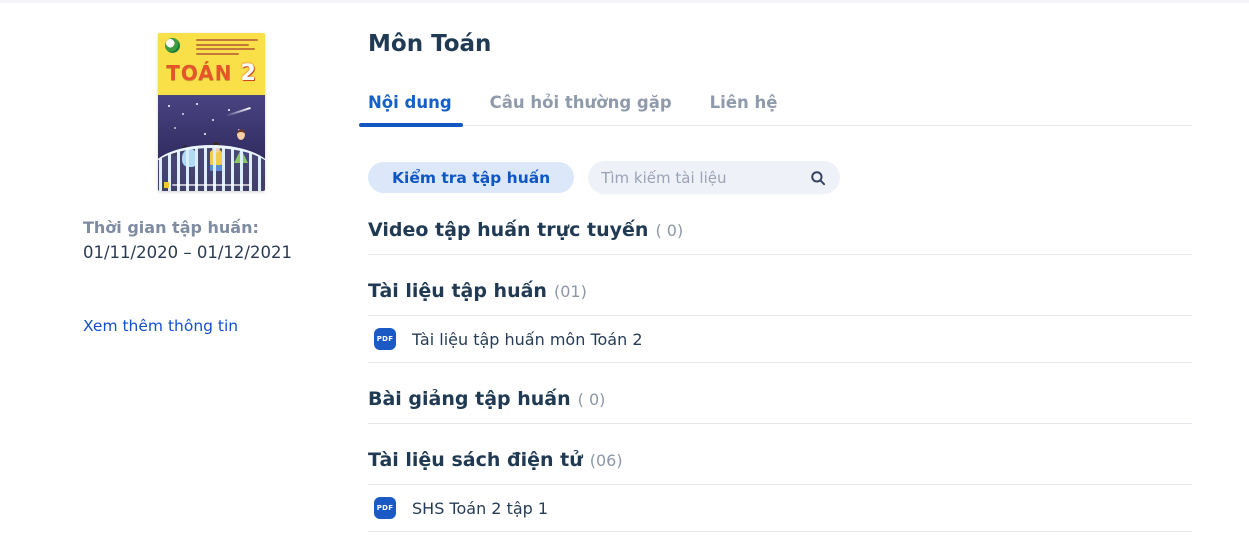  Describe the element at coordinates (744, 109) in the screenshot. I see `tab-lien-he: Liên hệ` at that location.